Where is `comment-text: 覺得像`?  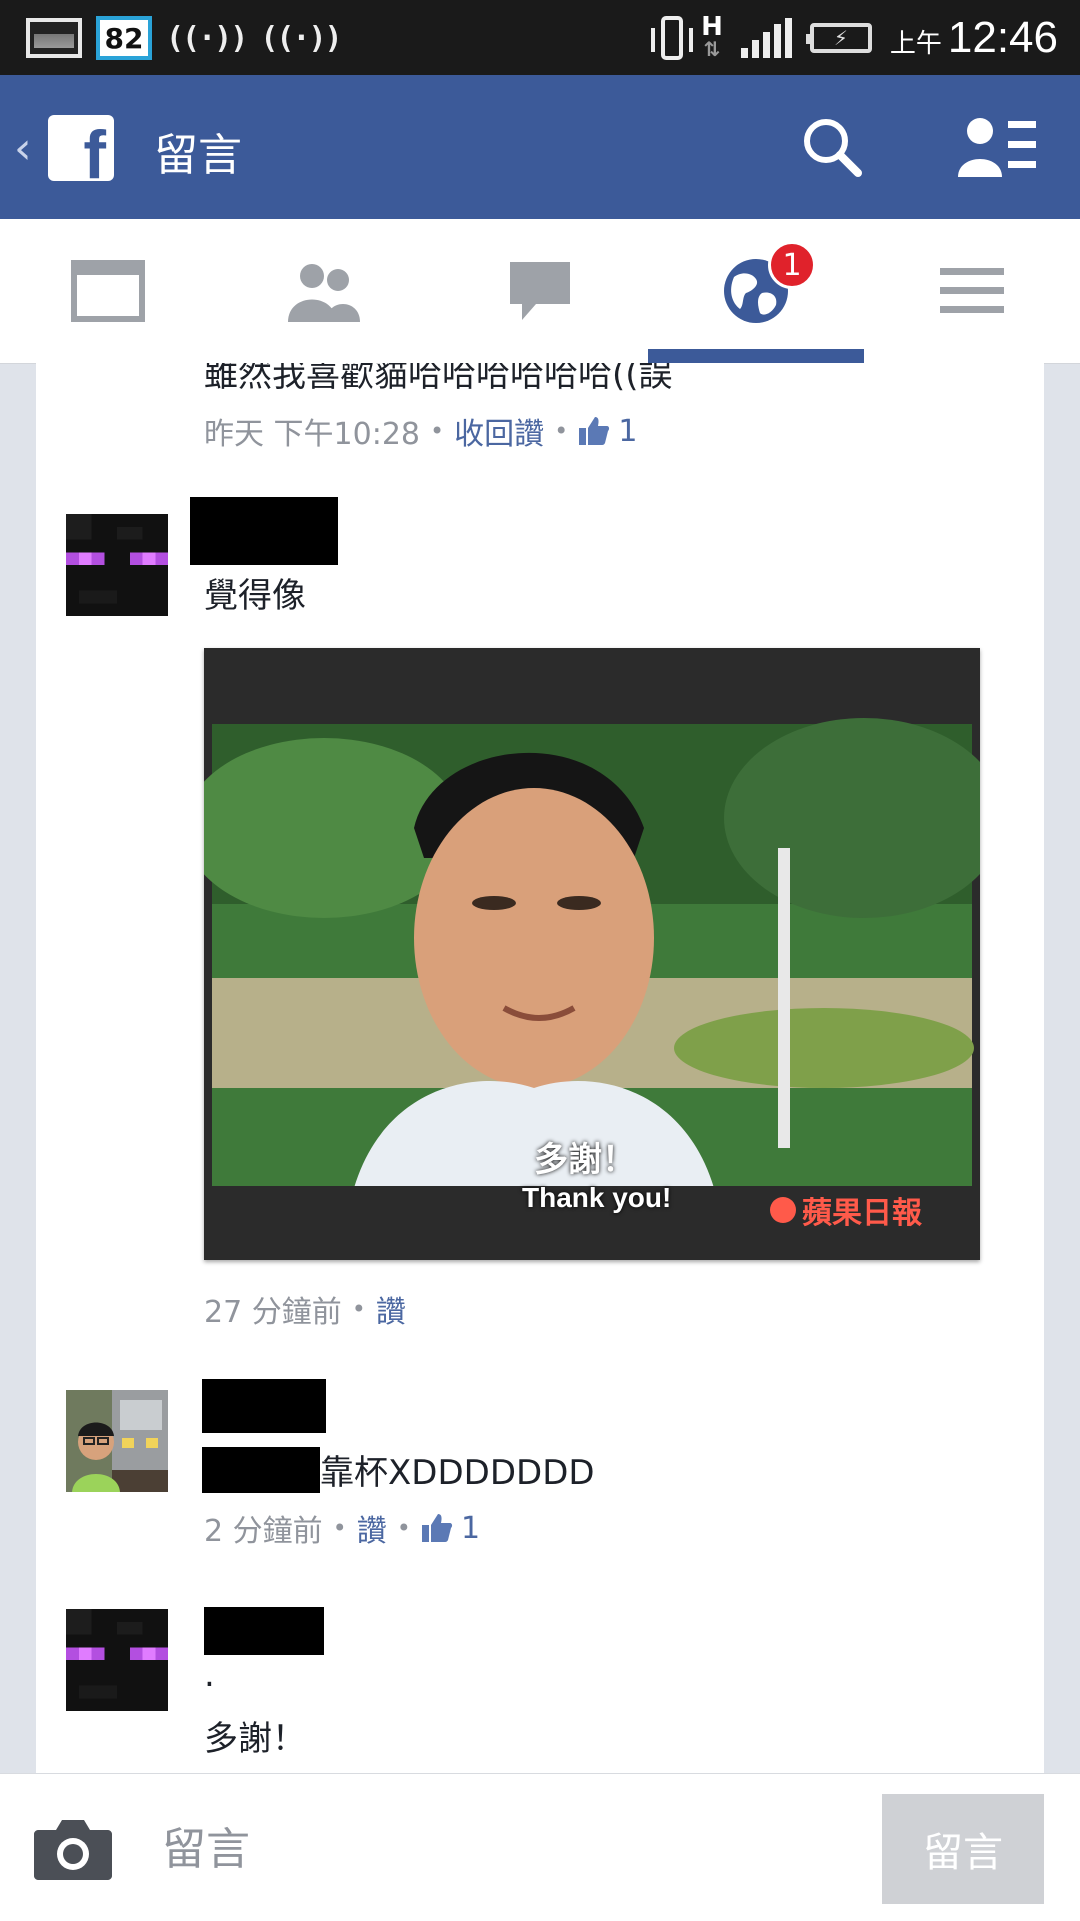 comment-text: 覺得像 is located at coordinates (255, 596).